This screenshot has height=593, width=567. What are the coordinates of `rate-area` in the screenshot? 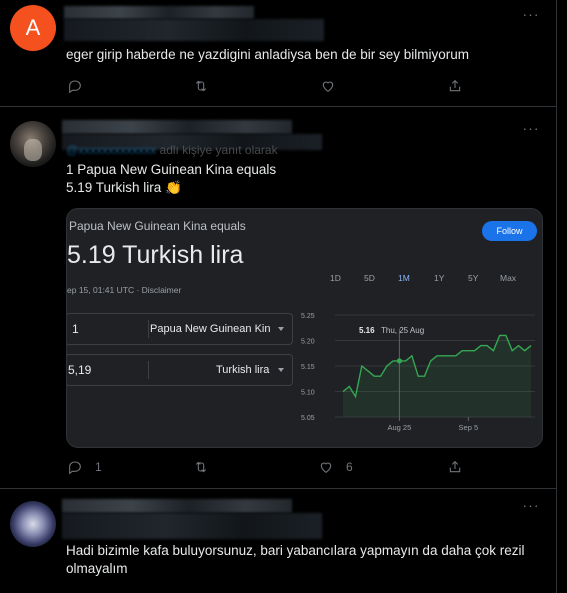 It's located at (437, 376).